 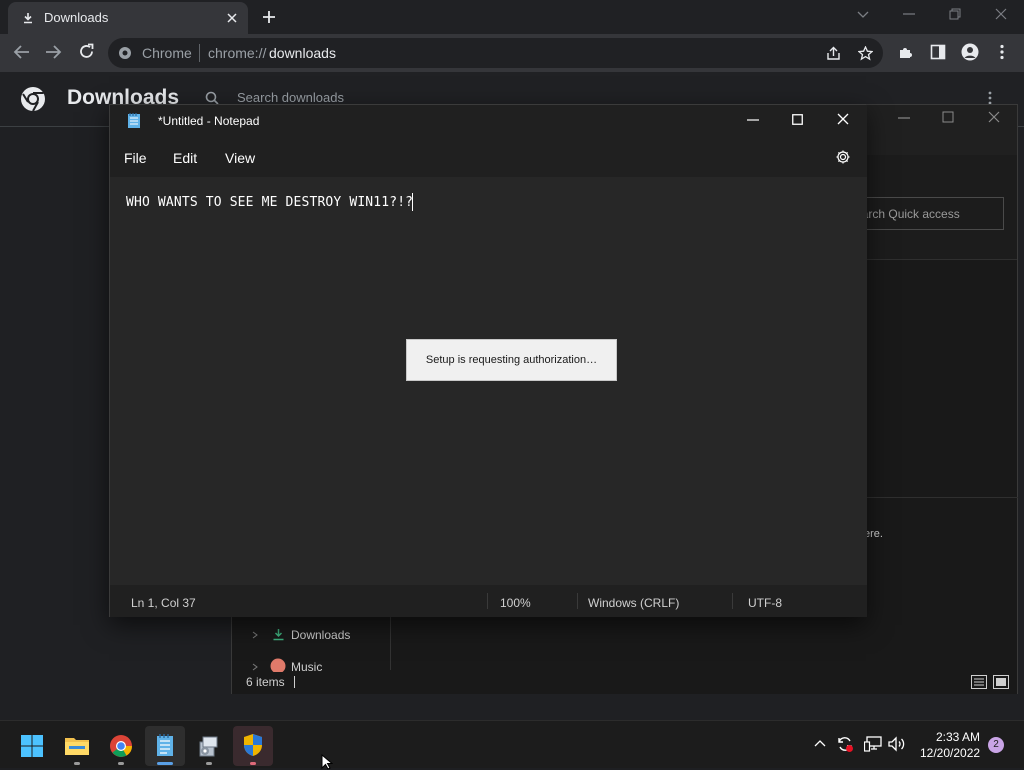 I want to click on menu-edit: Edit, so click(x=185, y=158).